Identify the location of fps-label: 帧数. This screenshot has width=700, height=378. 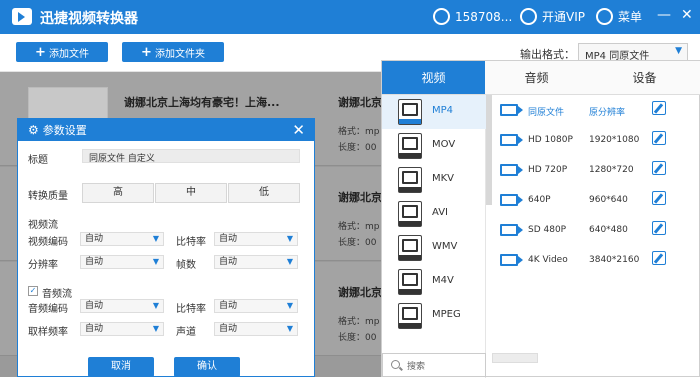
(186, 265).